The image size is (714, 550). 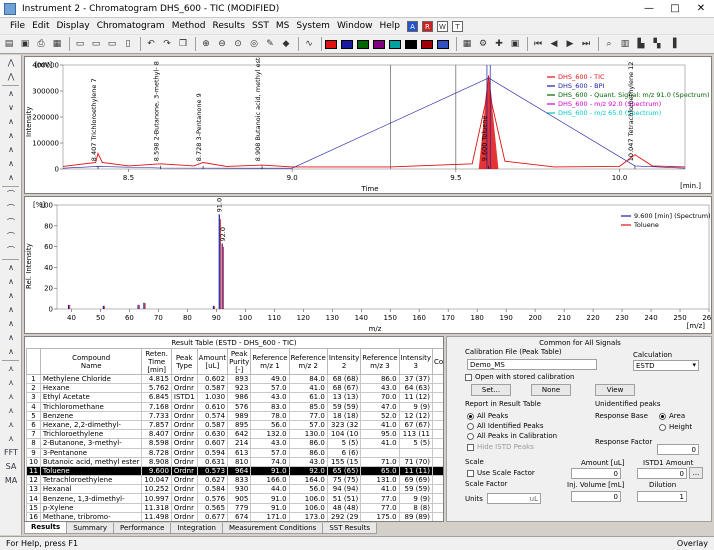 What do you see at coordinates (167, 44) in the screenshot?
I see `redo-icon: ↷` at bounding box center [167, 44].